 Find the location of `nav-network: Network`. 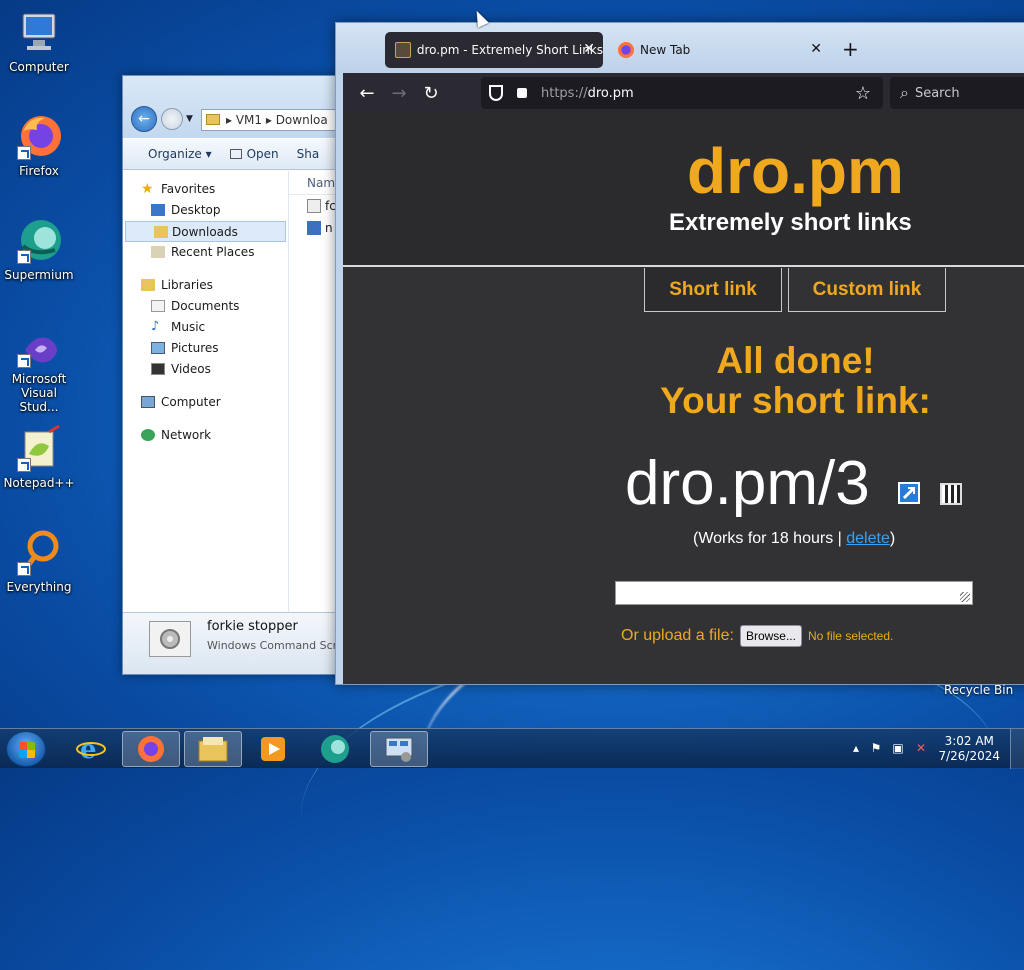

nav-network: Network is located at coordinates (205, 435).